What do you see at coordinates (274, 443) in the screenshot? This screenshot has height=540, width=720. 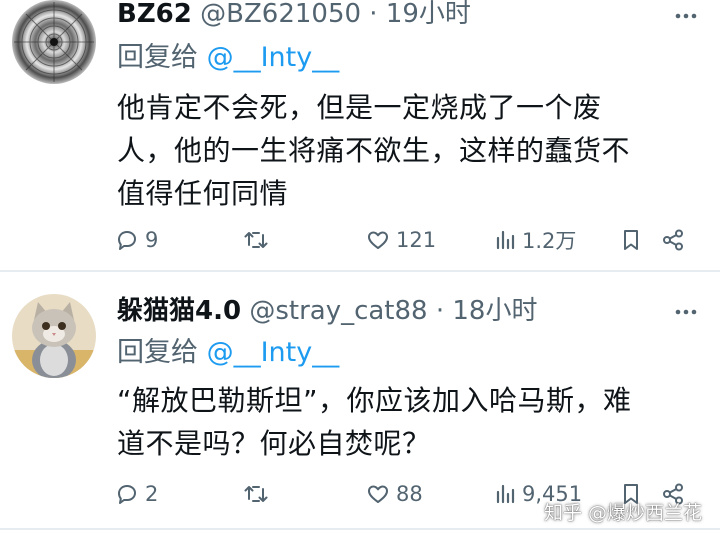 I see `text-line: 道不是吗？何必自焚呢？` at bounding box center [274, 443].